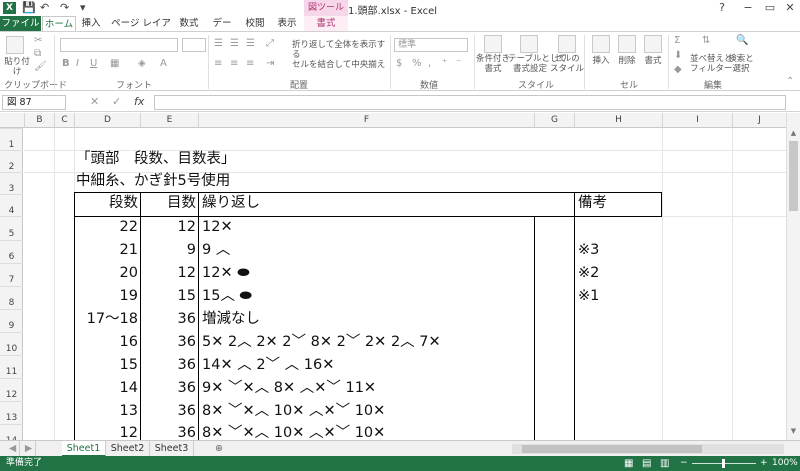 Image resolution: width=800 pixels, height=471 pixels. Describe the element at coordinates (38, 40) in the screenshot. I see `cut-icon: ✂` at that location.